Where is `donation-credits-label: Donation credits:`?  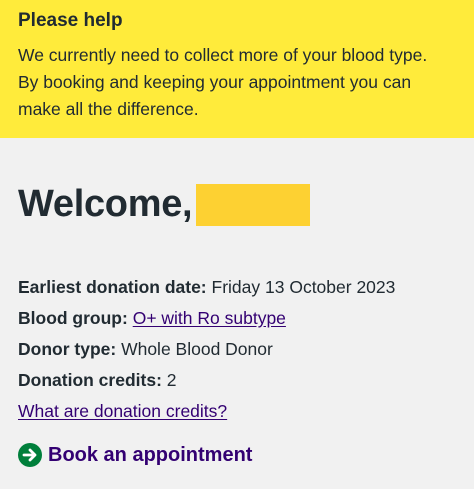
donation-credits-label: Donation credits: is located at coordinates (90, 380).